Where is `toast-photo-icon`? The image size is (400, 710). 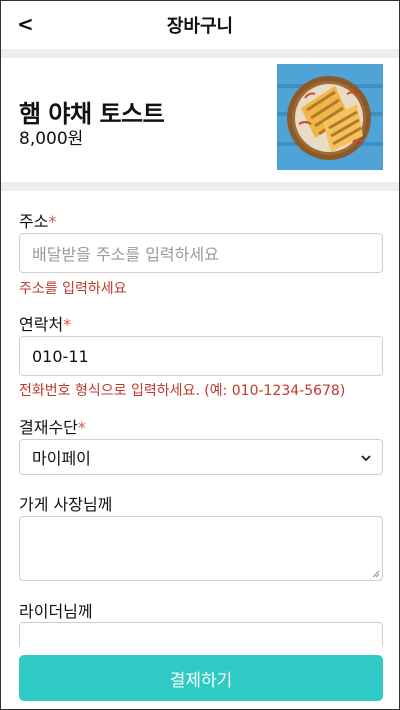 toast-photo-icon is located at coordinates (330, 117).